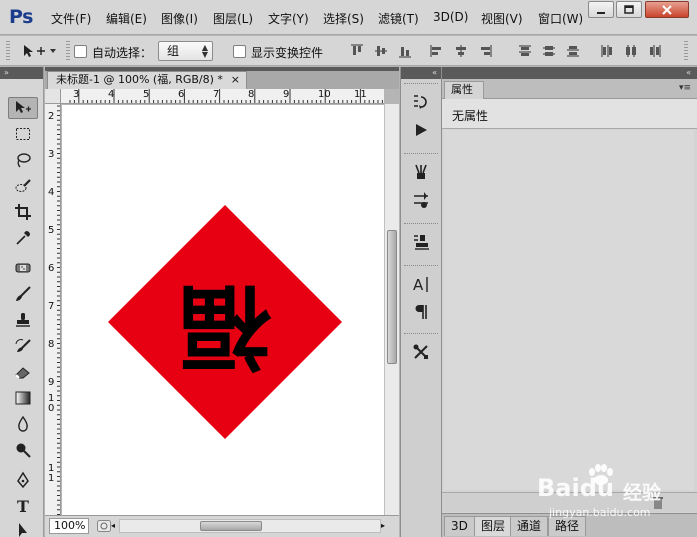 The width and height of the screenshot is (697, 537). I want to click on vertical-scroll-thumb, so click(392, 297).